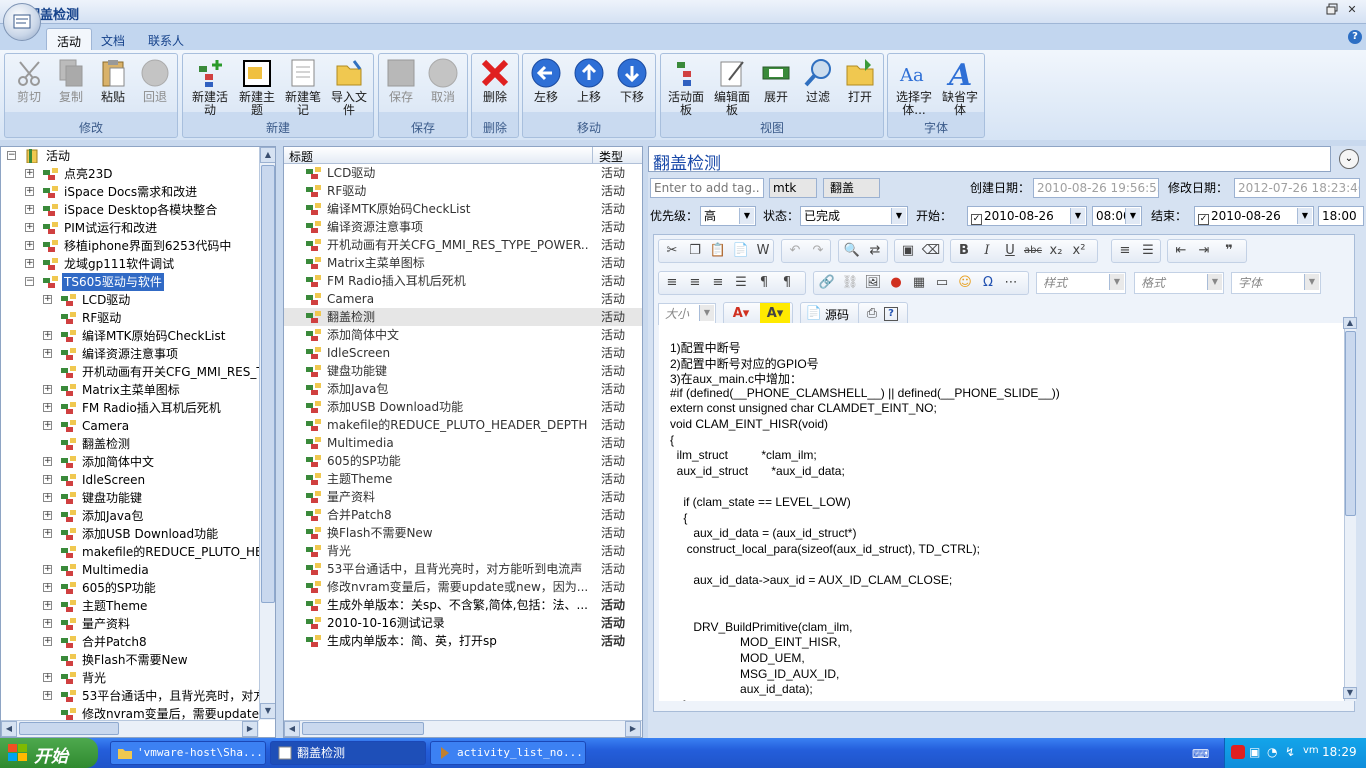 This screenshot has width=1366, height=768. Describe the element at coordinates (463, 245) in the screenshot. I see `list-row: 开机动画有开关CFG_MMI_RES_TYPE_POWER... 活动` at that location.